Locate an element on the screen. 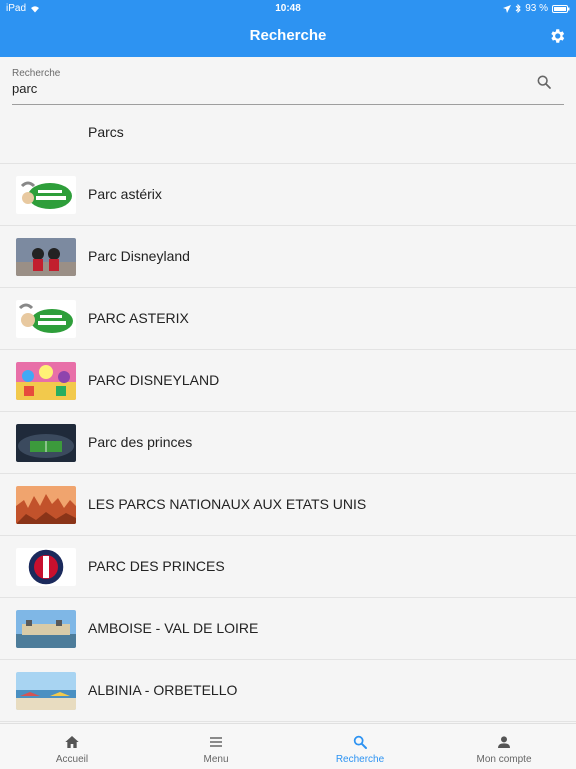 This screenshot has height=769, width=576. search-field: Recherche is located at coordinates (288, 86).